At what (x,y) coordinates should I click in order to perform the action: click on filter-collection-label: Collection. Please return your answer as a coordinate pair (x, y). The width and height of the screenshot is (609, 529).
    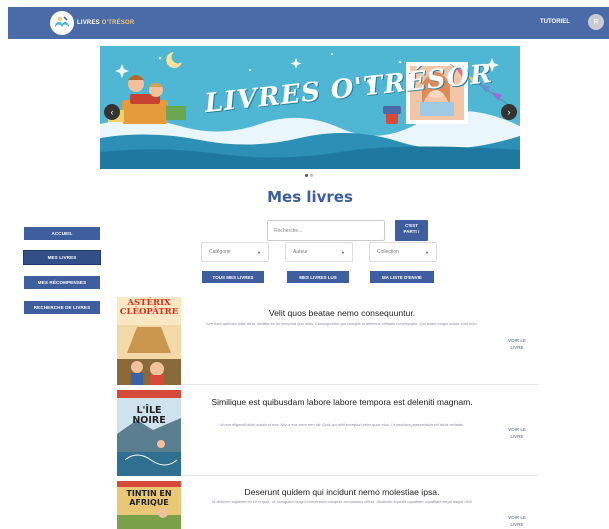
    Looking at the image, I should click on (388, 252).